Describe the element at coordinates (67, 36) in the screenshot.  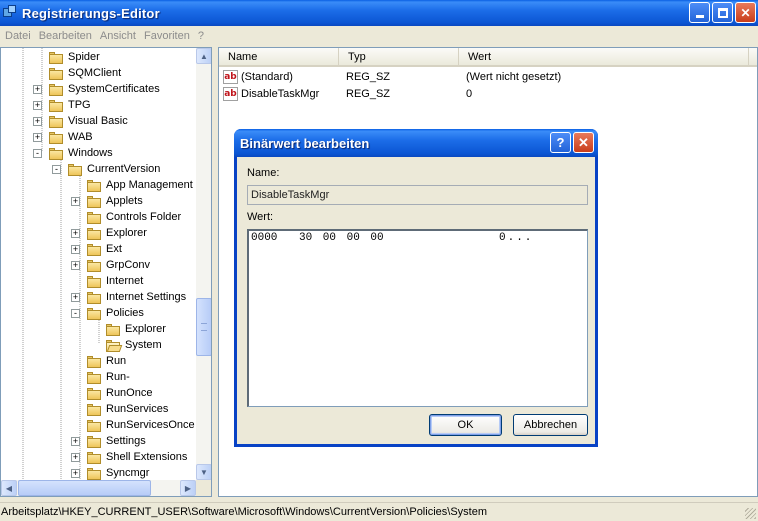
I see `menu-bearbeiten: Bearbeiten` at that location.